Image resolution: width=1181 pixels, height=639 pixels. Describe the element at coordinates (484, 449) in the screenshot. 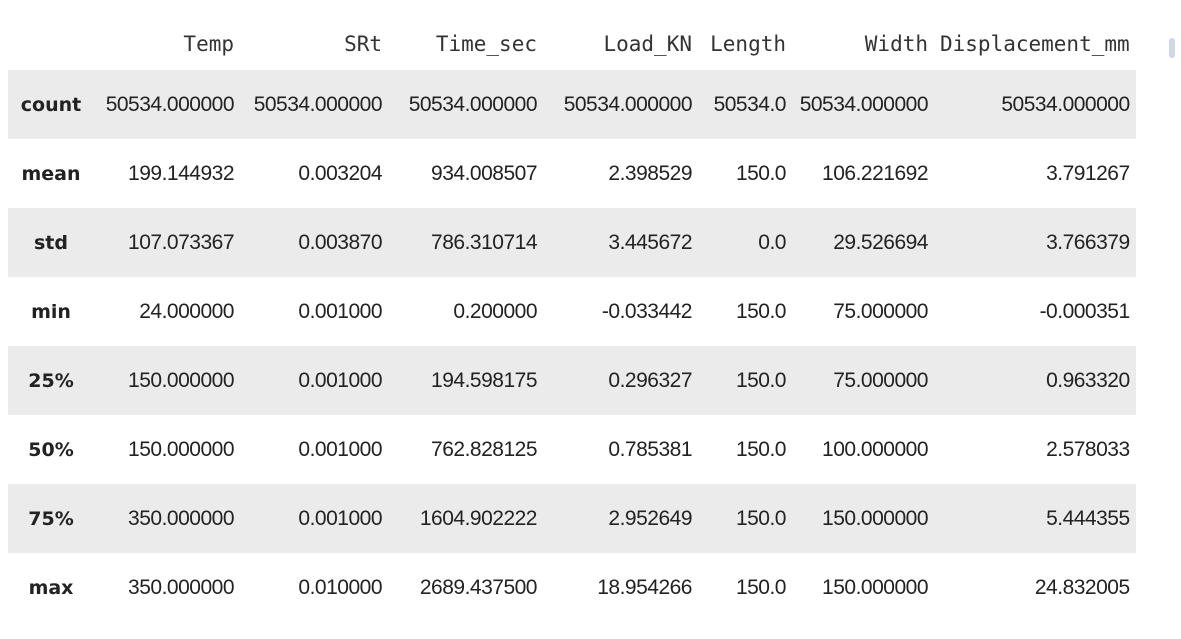

I see `table-cell: 762.828125` at that location.